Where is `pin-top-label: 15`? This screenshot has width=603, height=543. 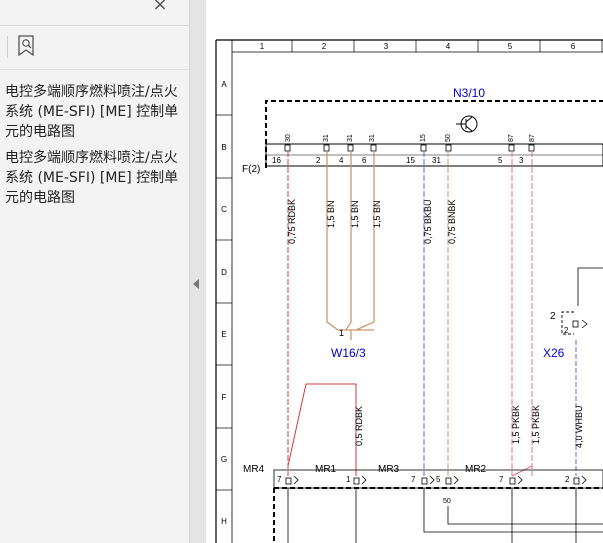 pin-top-label: 15 is located at coordinates (423, 138).